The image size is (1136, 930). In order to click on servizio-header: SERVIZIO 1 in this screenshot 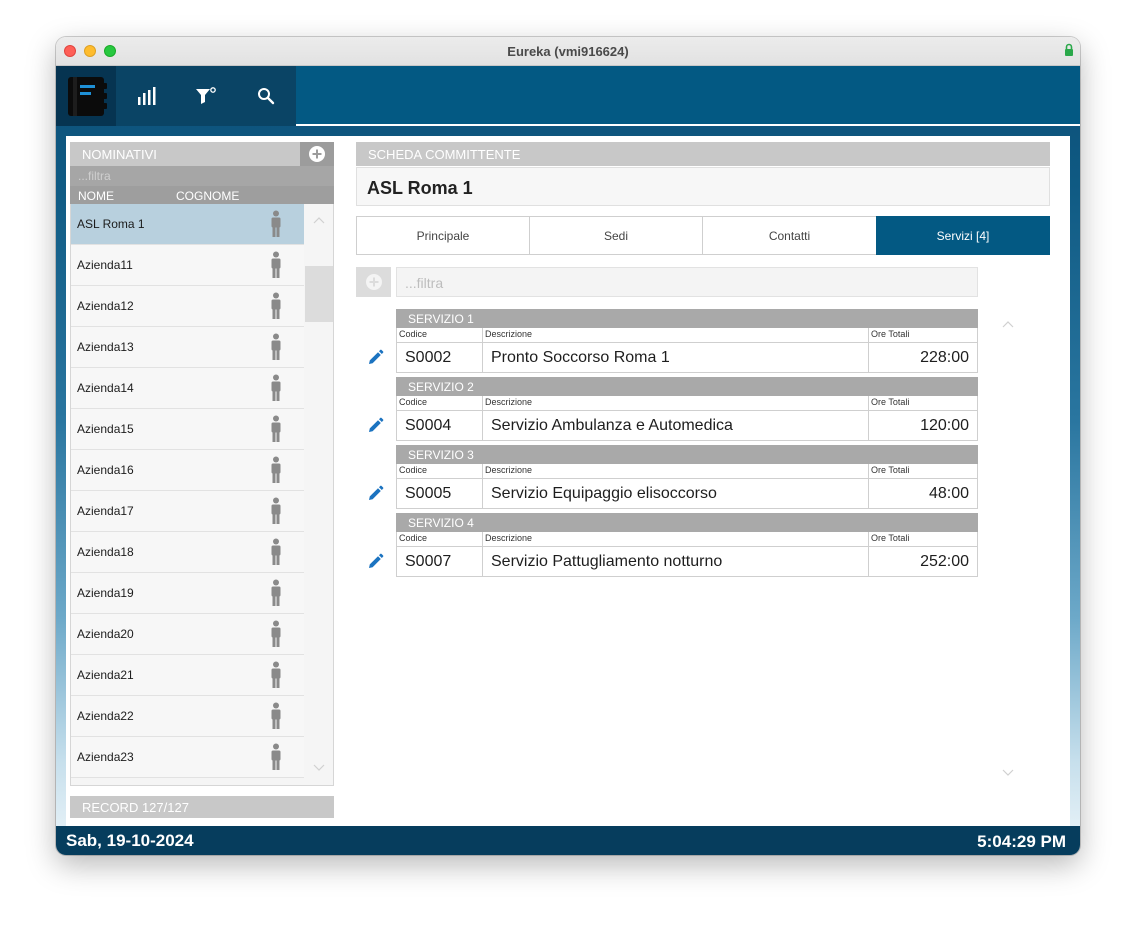, I will do `click(687, 318)`.